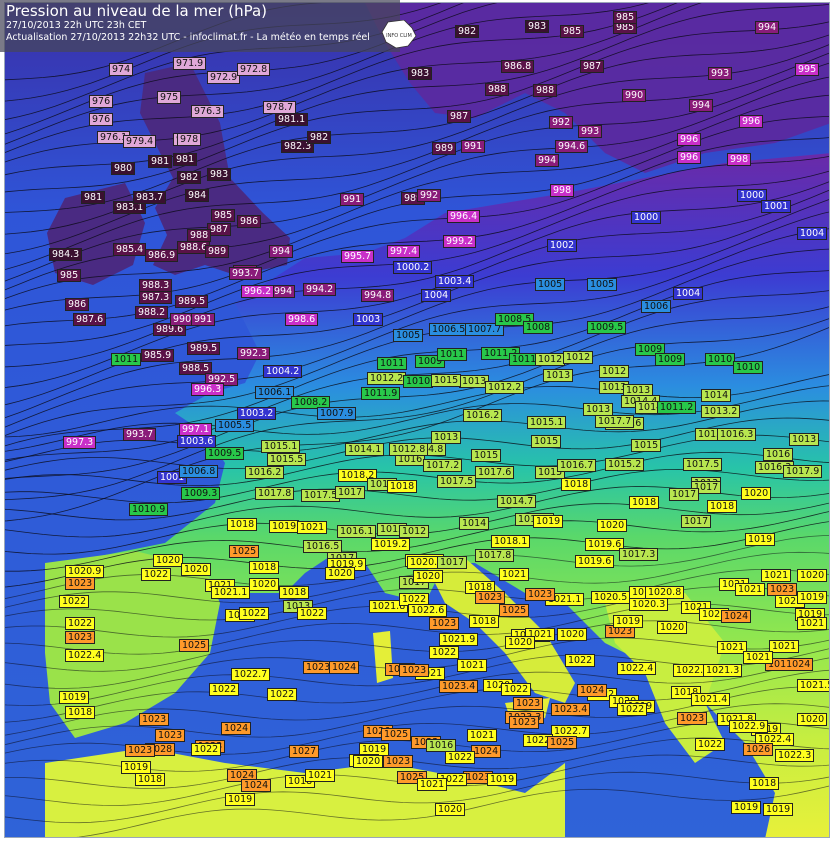  I want to click on station-pressure-label: 976, so click(101, 101).